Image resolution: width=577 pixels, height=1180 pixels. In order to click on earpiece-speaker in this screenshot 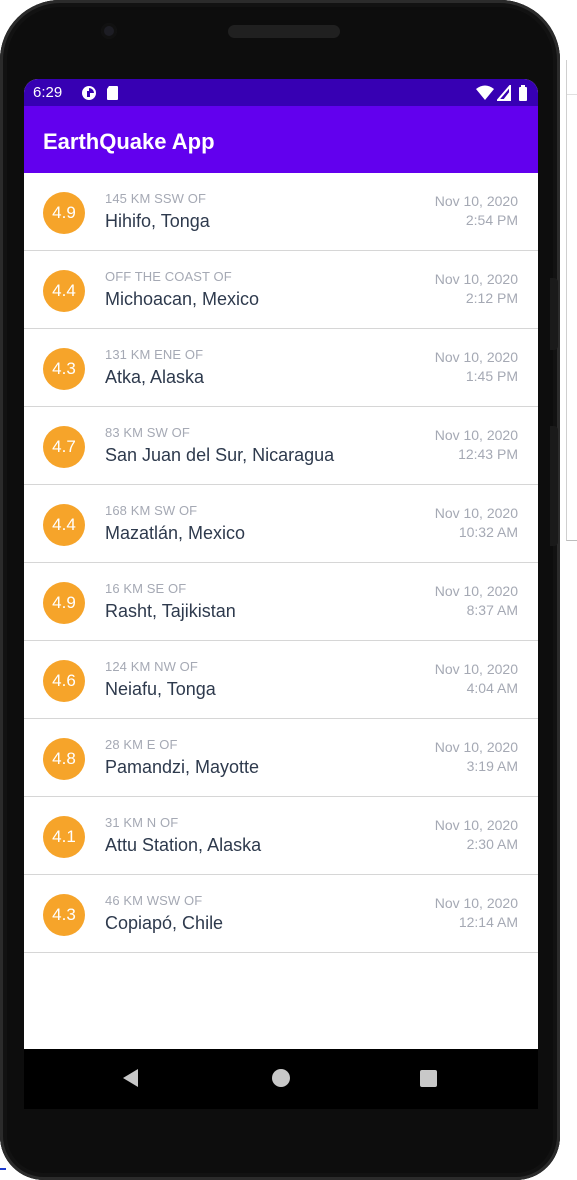, I will do `click(284, 31)`.